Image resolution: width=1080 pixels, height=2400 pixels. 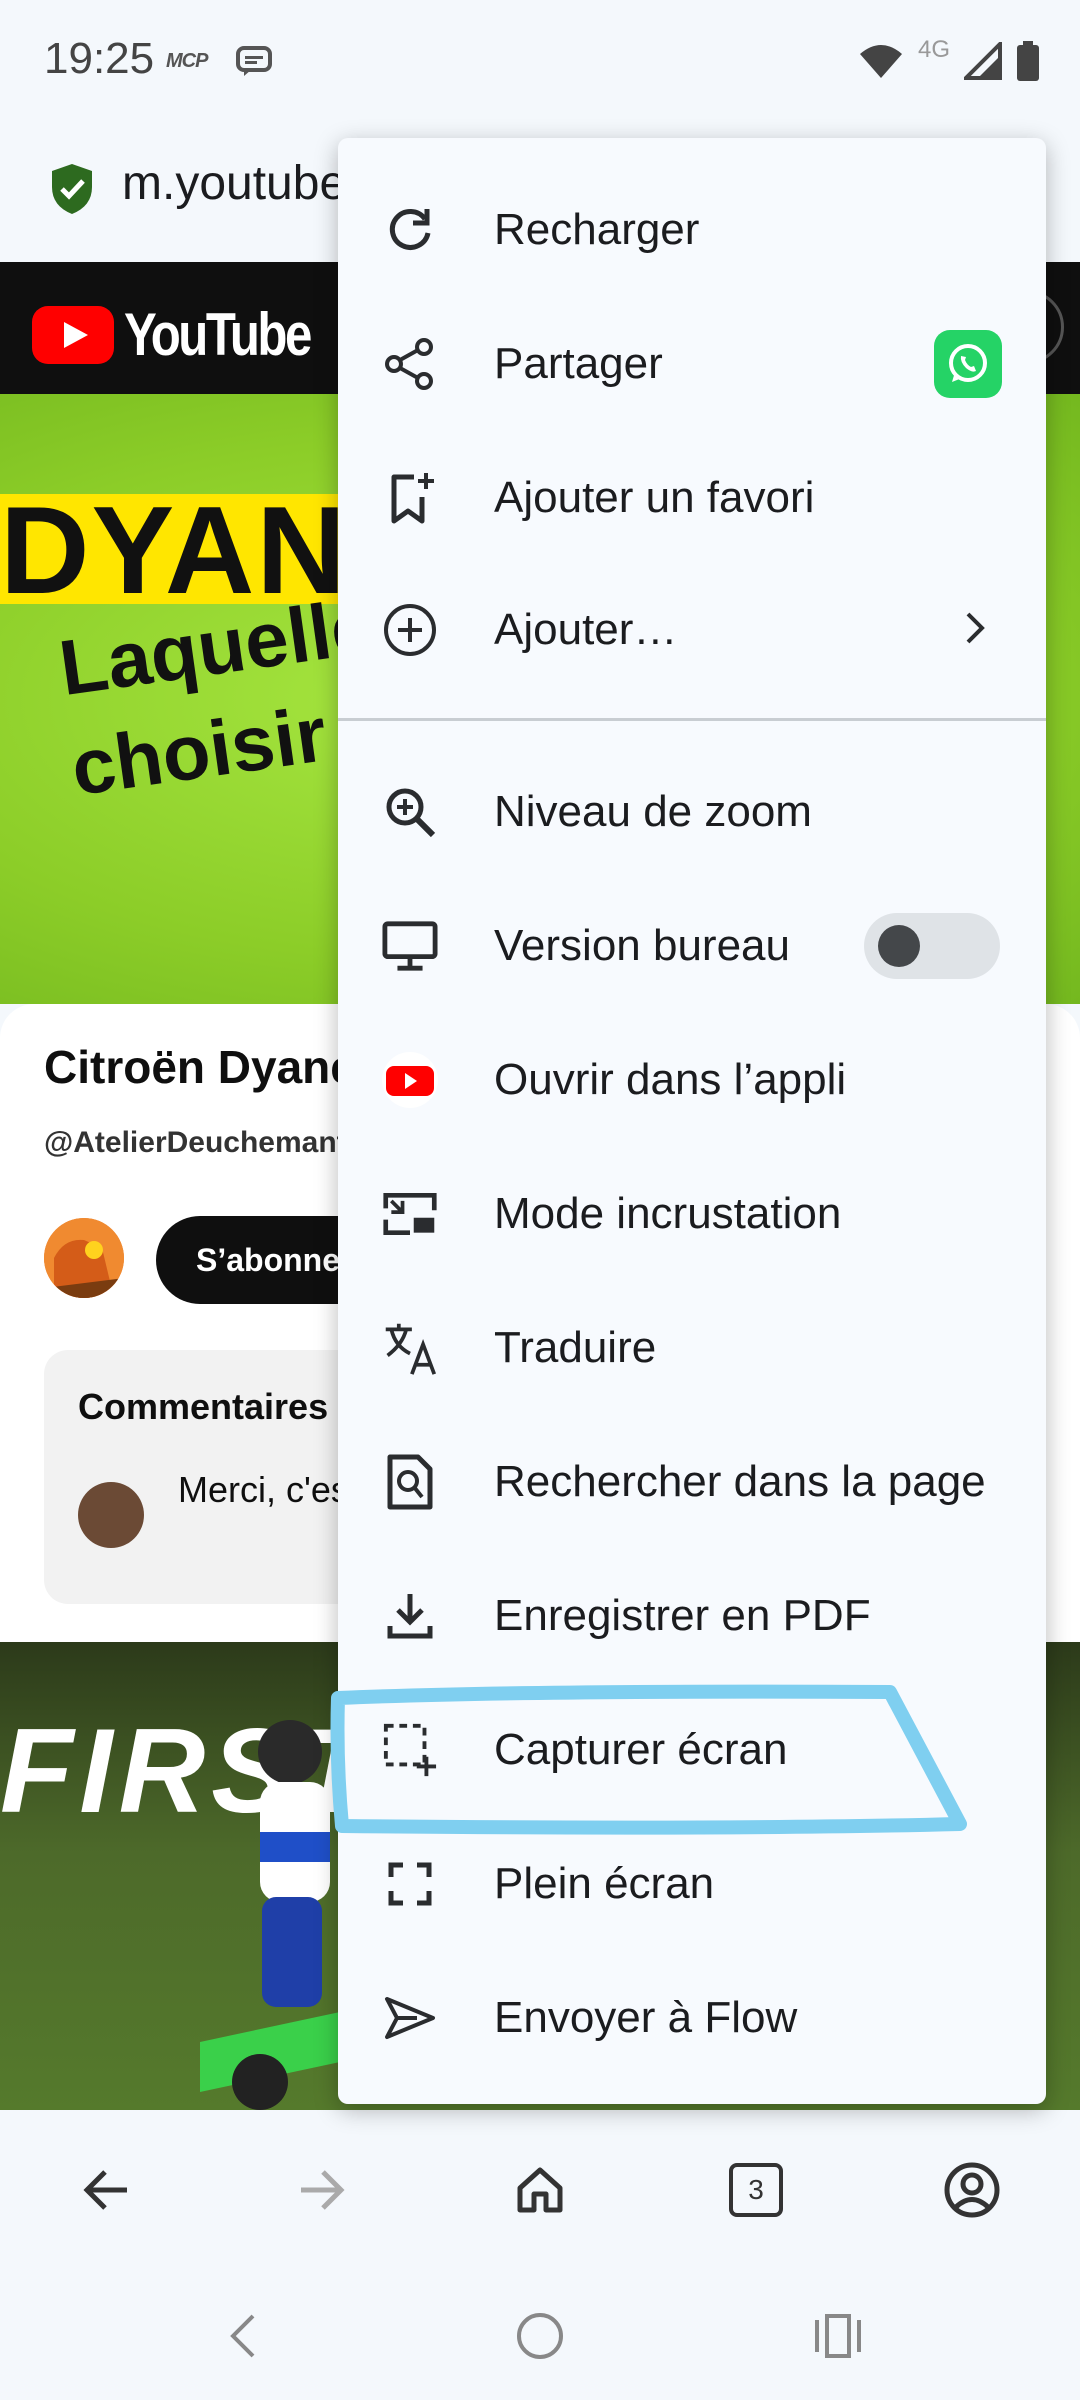 What do you see at coordinates (187, 61) in the screenshot?
I see `carrier-badge: MCP` at bounding box center [187, 61].